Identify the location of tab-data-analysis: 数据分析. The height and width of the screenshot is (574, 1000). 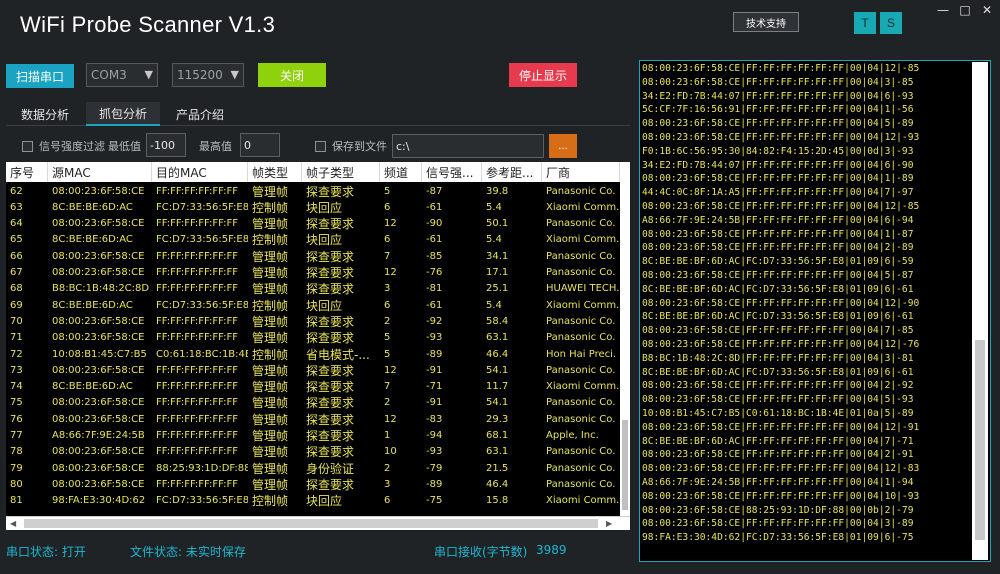
(45, 114).